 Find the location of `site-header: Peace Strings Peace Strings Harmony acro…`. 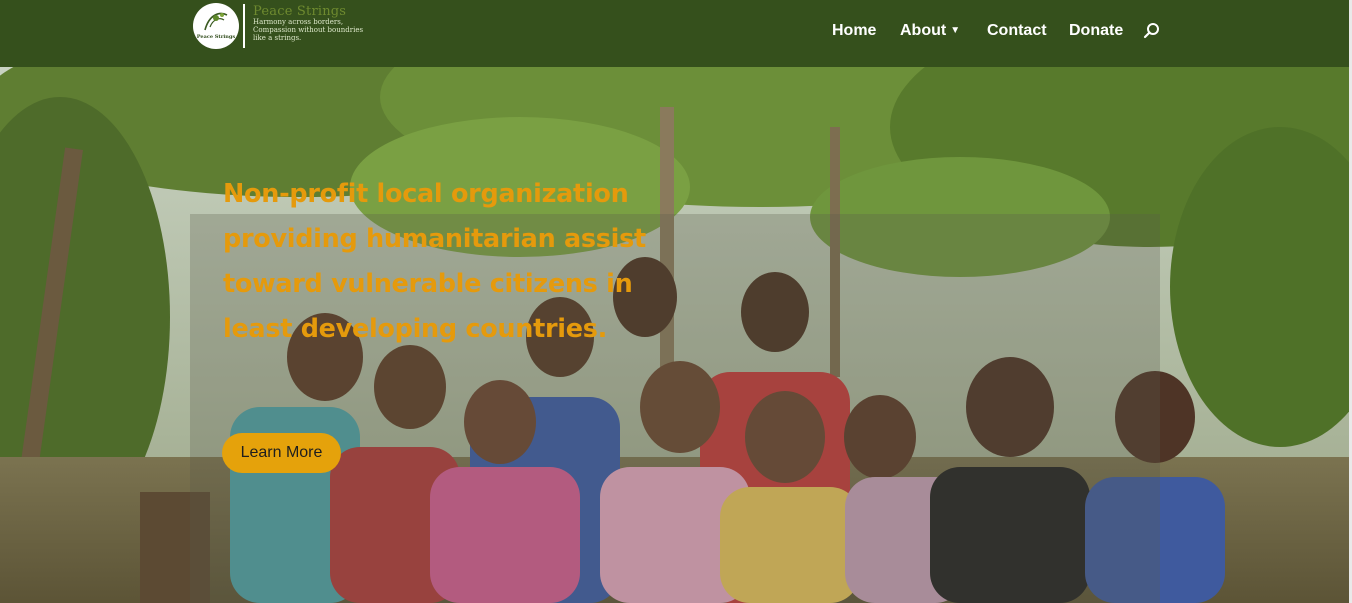

site-header: Peace Strings Peace Strings Harmony acro… is located at coordinates (674, 33).